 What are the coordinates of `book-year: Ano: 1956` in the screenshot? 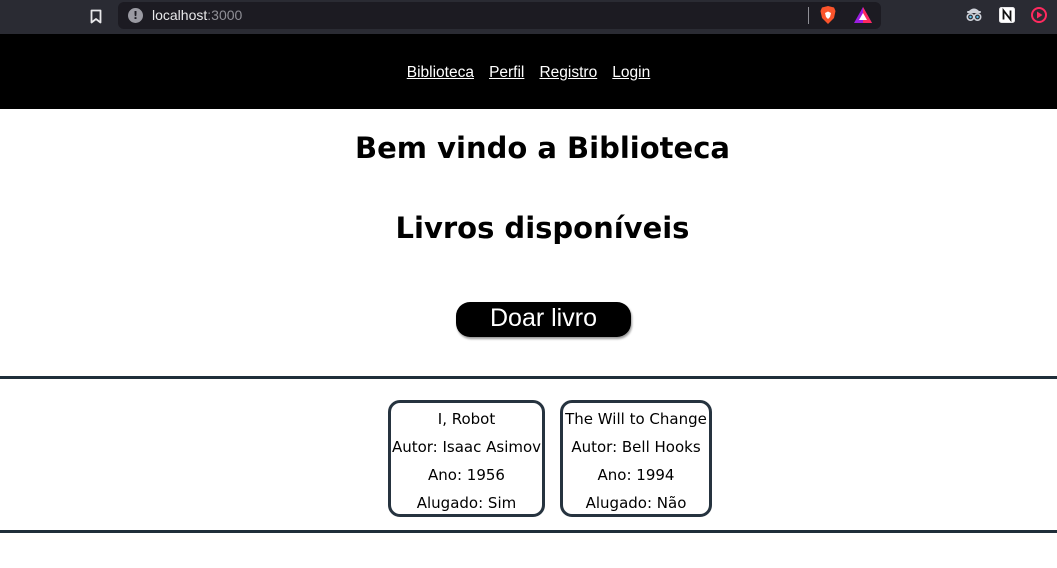 It's located at (466, 475).